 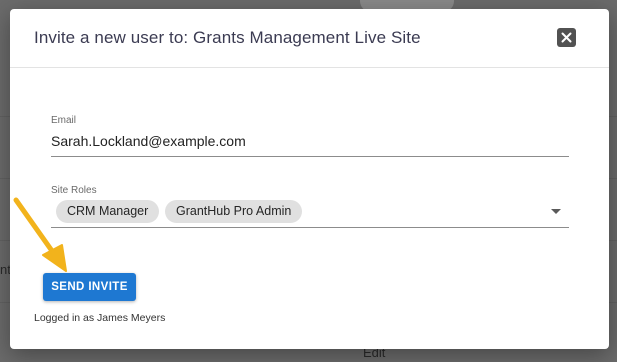 I want to click on role-chip-granthub-pro-admin: GrantHub Pro Admin, so click(x=234, y=211).